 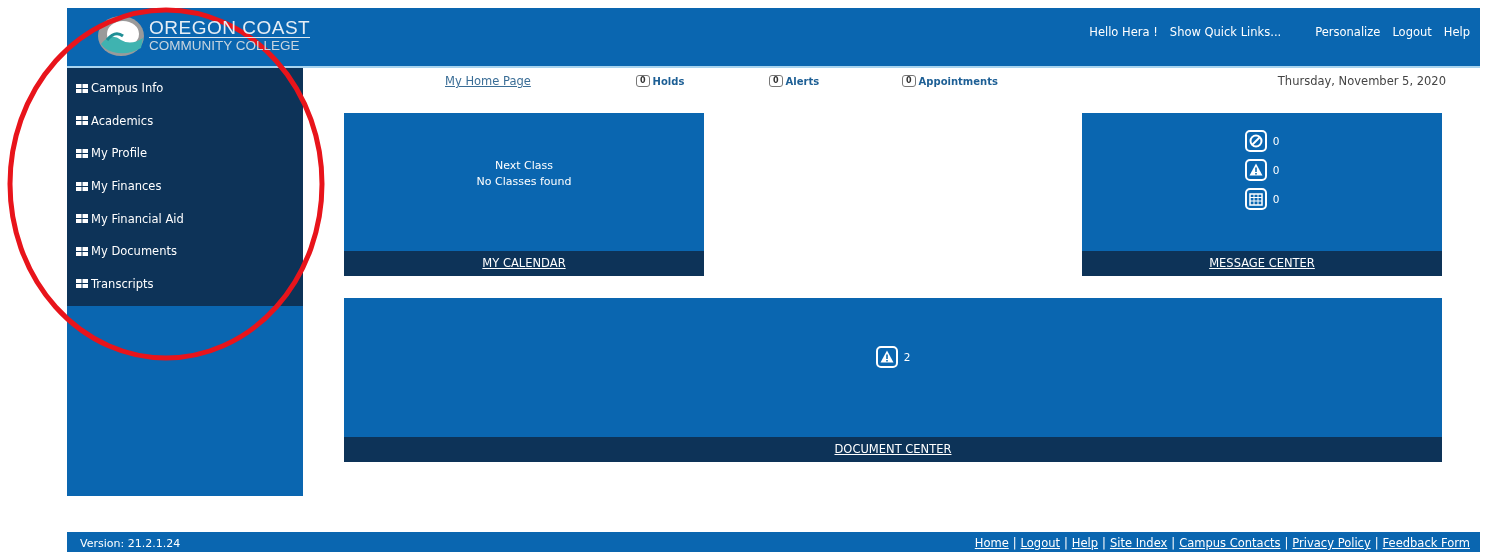 I want to click on greeting-text: Hello Hera !, so click(x=1123, y=32).